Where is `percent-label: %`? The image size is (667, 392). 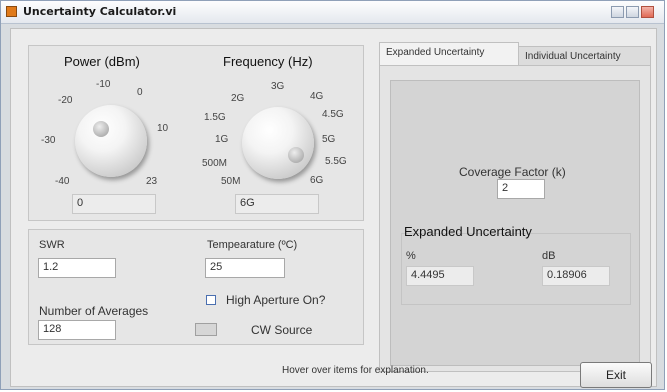 percent-label: % is located at coordinates (411, 256).